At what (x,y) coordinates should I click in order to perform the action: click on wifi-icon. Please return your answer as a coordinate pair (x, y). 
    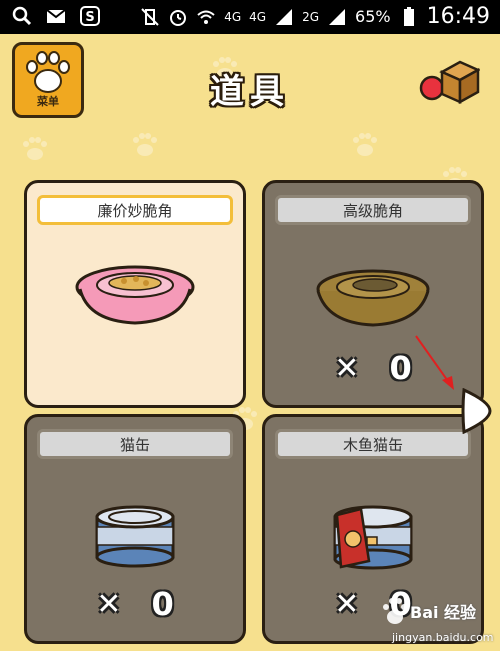
    Looking at the image, I should click on (206, 17).